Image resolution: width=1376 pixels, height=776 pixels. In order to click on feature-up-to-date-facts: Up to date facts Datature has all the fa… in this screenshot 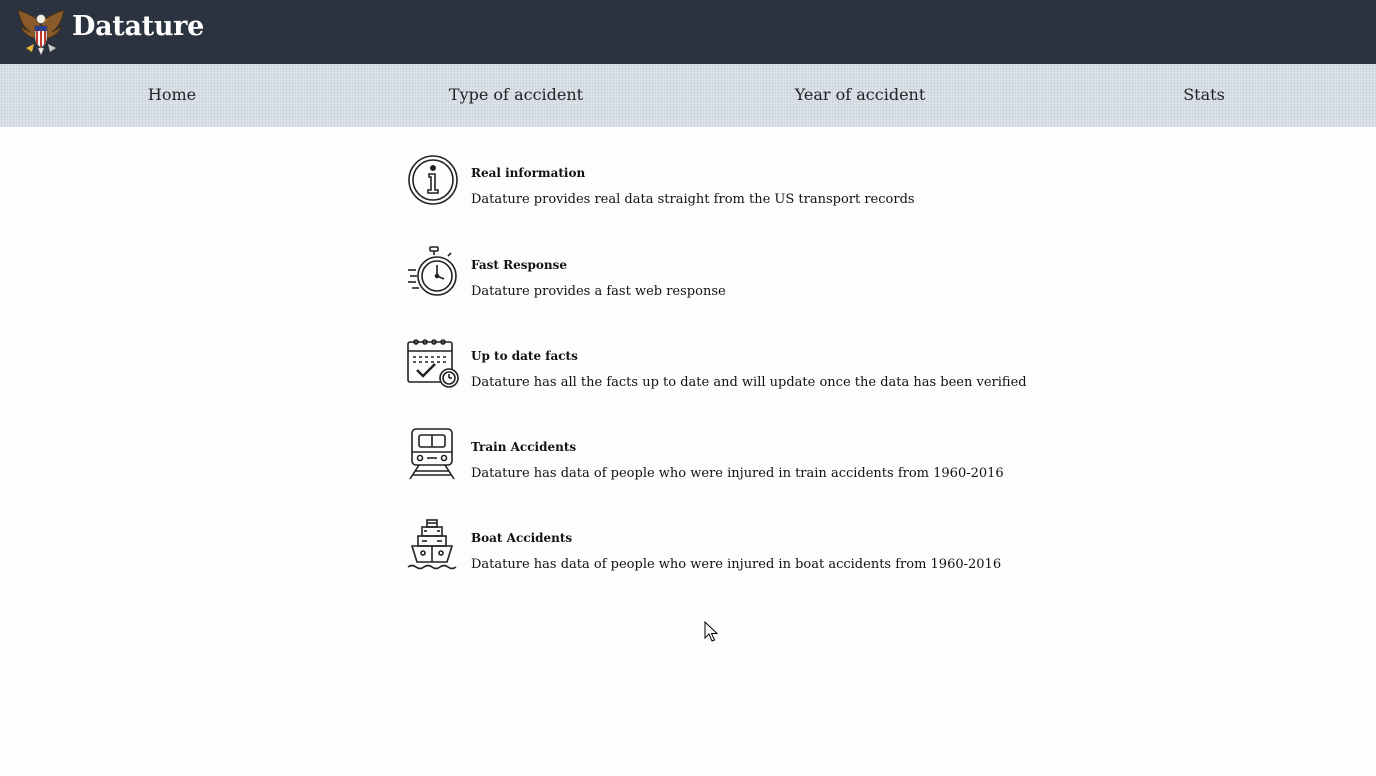, I will do `click(757, 365)`.